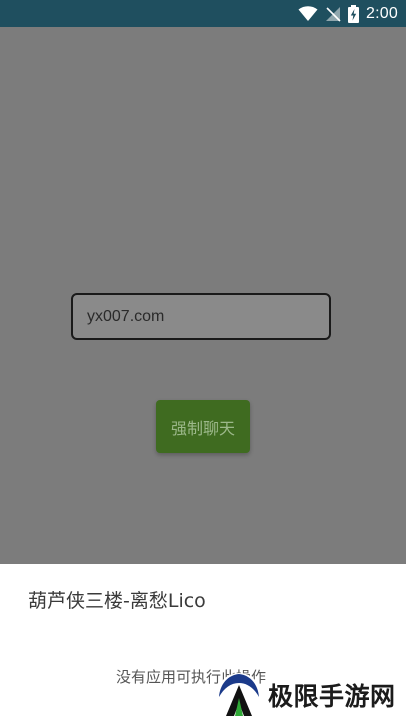  I want to click on sheet-title: 葫芦侠三楼-离愁Lico, so click(117, 601).